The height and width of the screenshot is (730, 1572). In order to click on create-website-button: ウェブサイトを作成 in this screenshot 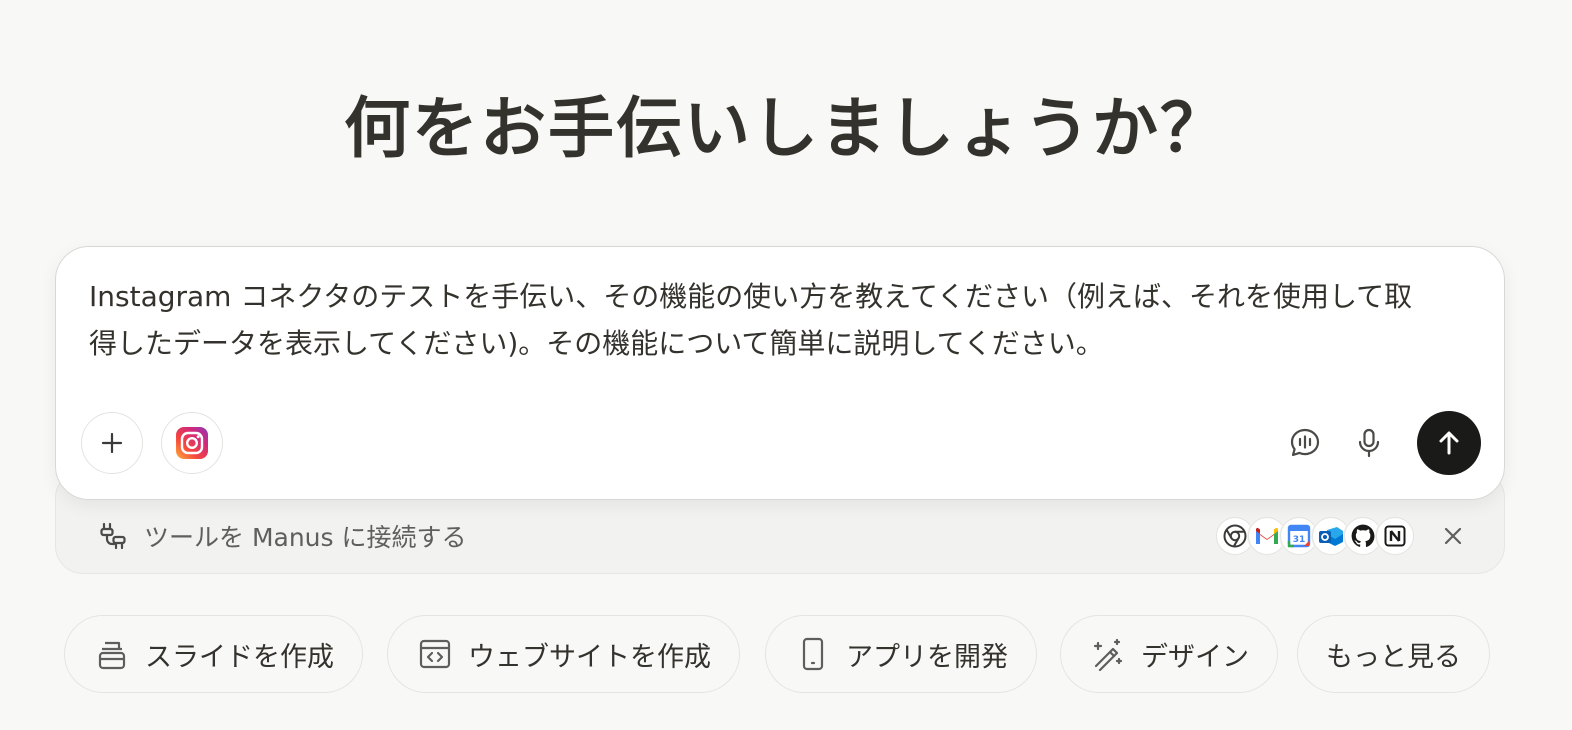, I will do `click(563, 654)`.